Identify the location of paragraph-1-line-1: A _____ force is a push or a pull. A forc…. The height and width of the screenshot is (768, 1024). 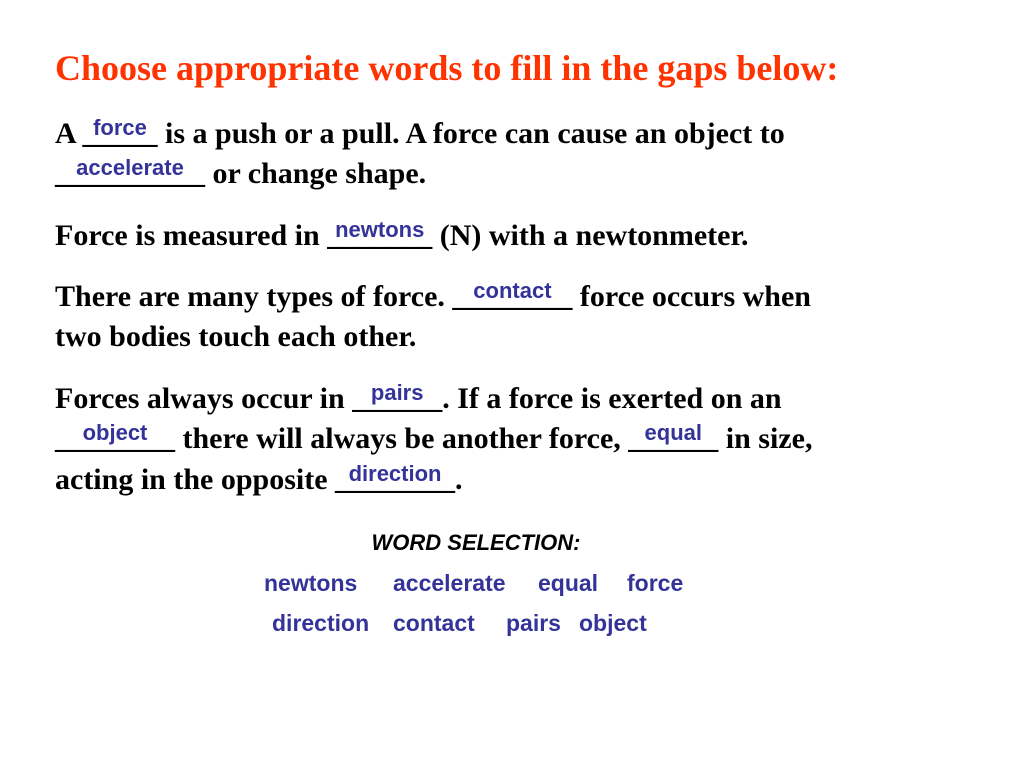
(420, 133).